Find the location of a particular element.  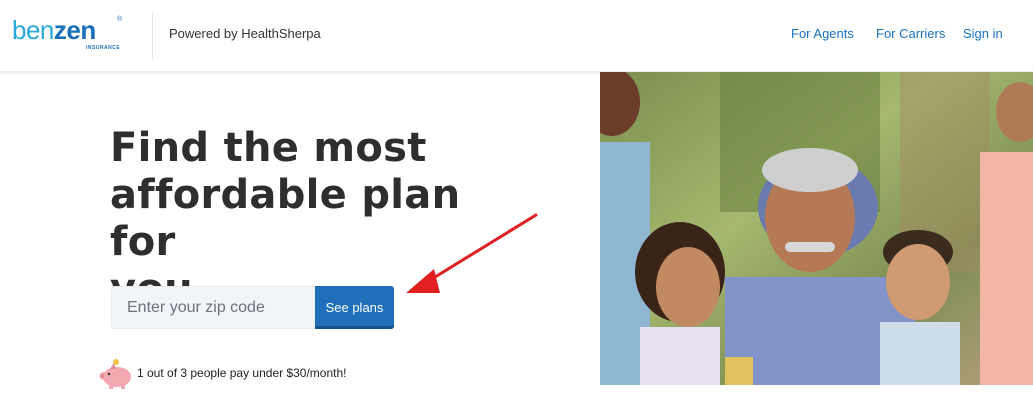

benzen-logo: benzen ® INSURANCE is located at coordinates (67, 34).